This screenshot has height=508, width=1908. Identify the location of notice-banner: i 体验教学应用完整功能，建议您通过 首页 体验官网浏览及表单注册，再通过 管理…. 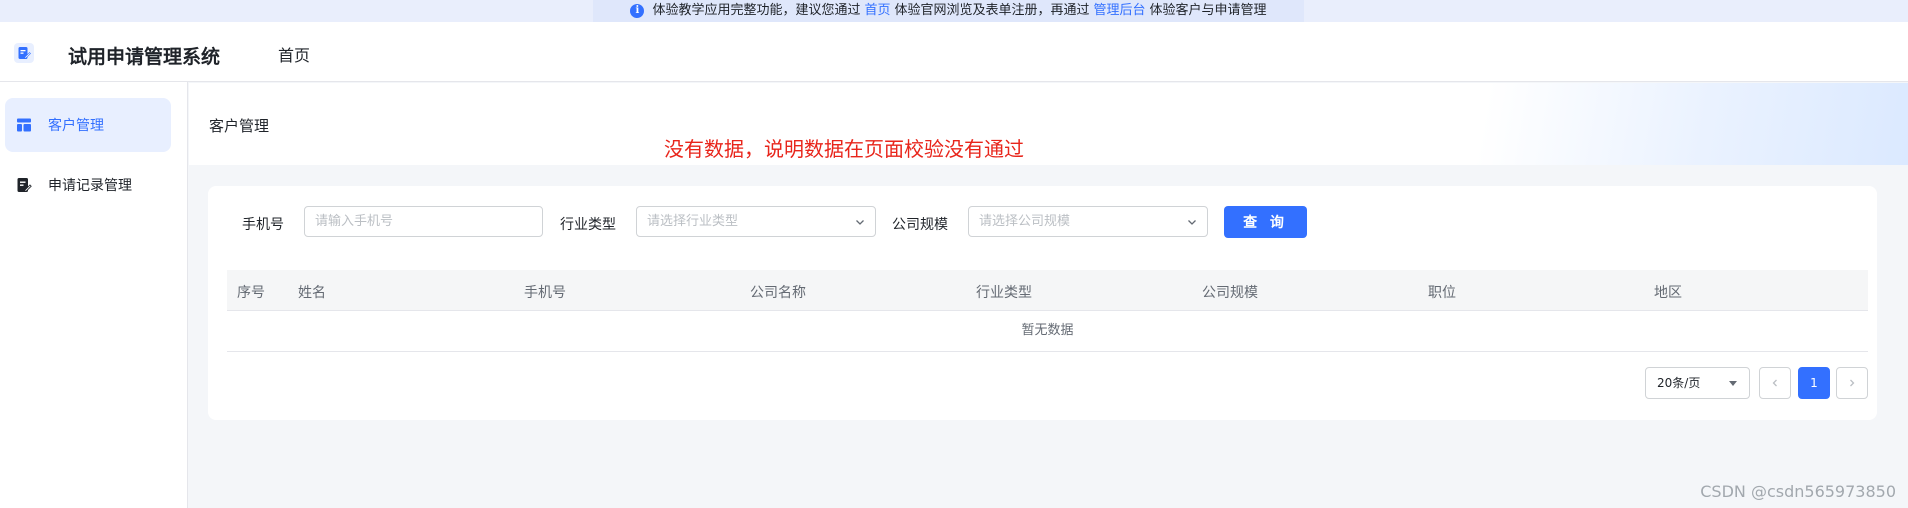
(948, 11).